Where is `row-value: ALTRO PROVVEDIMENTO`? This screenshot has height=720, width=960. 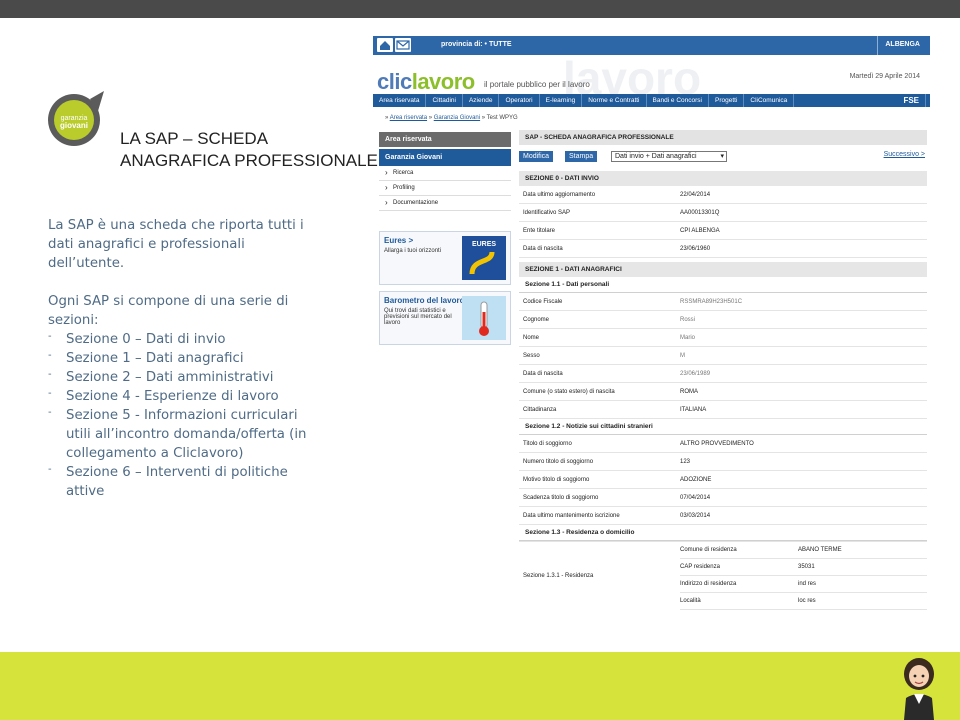 row-value: ALTRO PROVVEDIMENTO is located at coordinates (717, 443).